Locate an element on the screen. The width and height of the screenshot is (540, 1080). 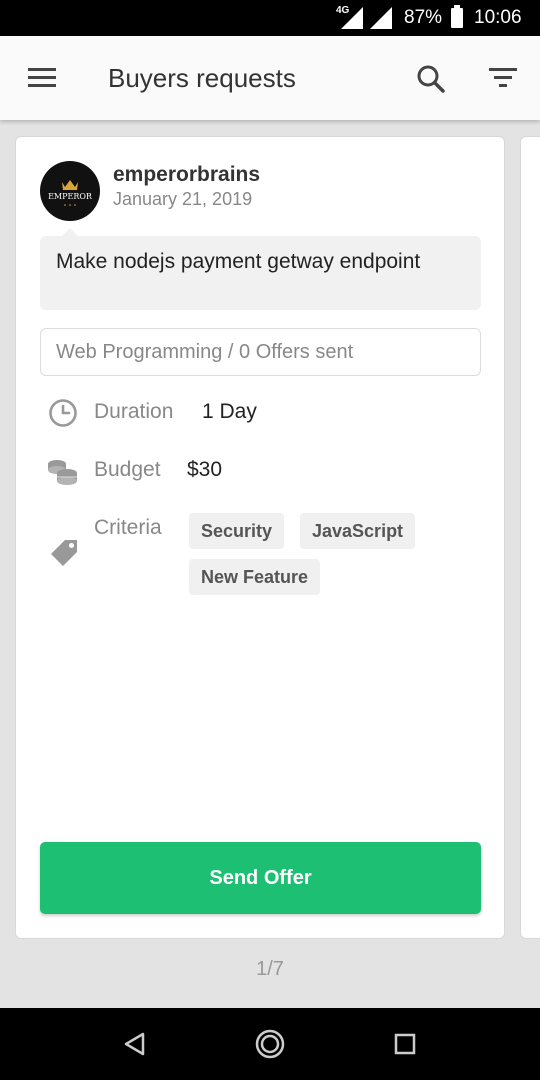
recents-icon is located at coordinates (405, 1044).